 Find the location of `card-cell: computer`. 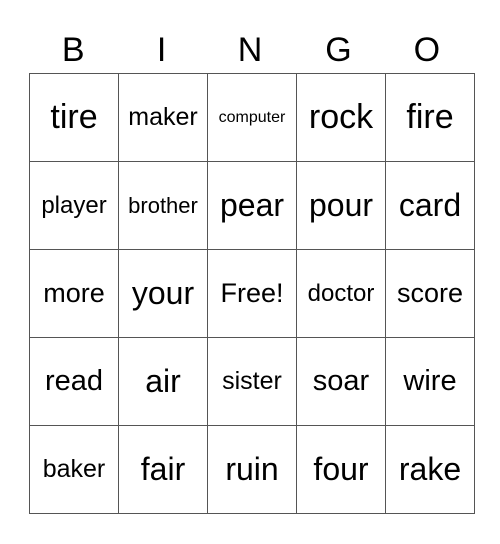

card-cell: computer is located at coordinates (252, 117).